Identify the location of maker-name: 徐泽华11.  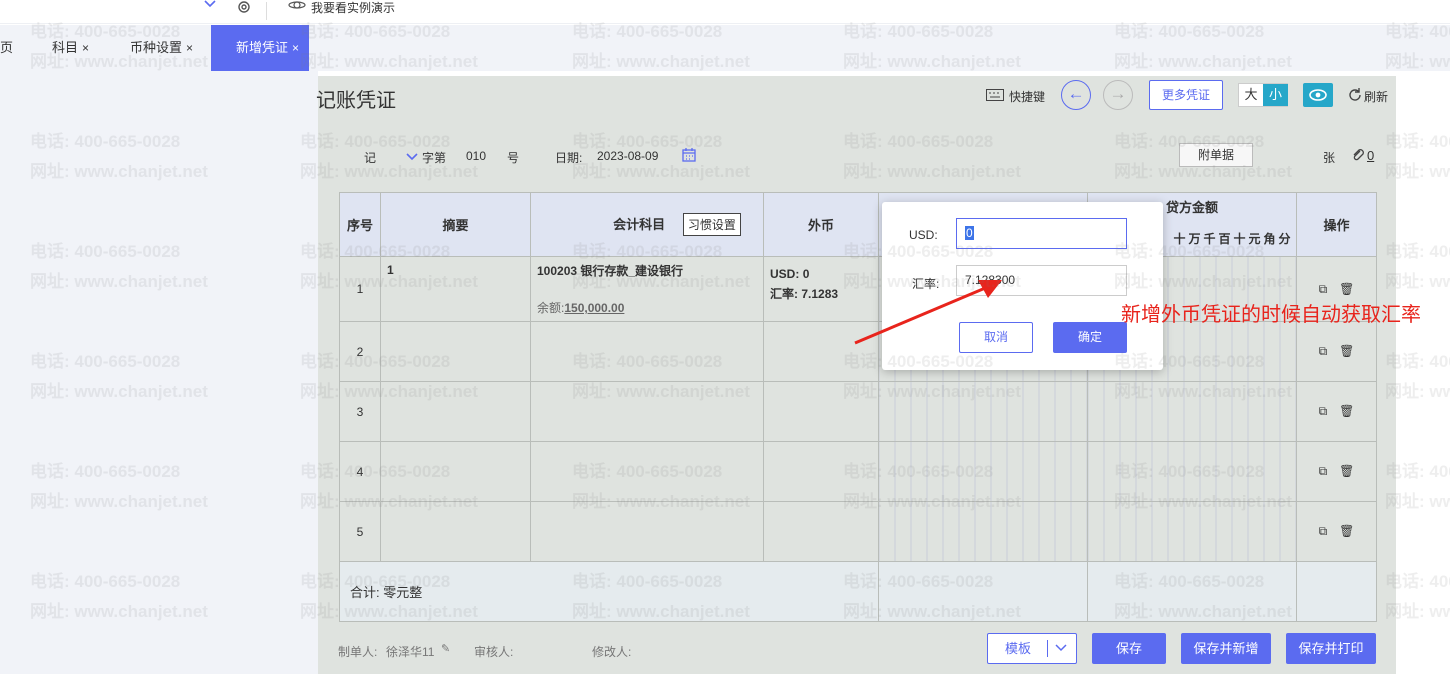
(410, 652).